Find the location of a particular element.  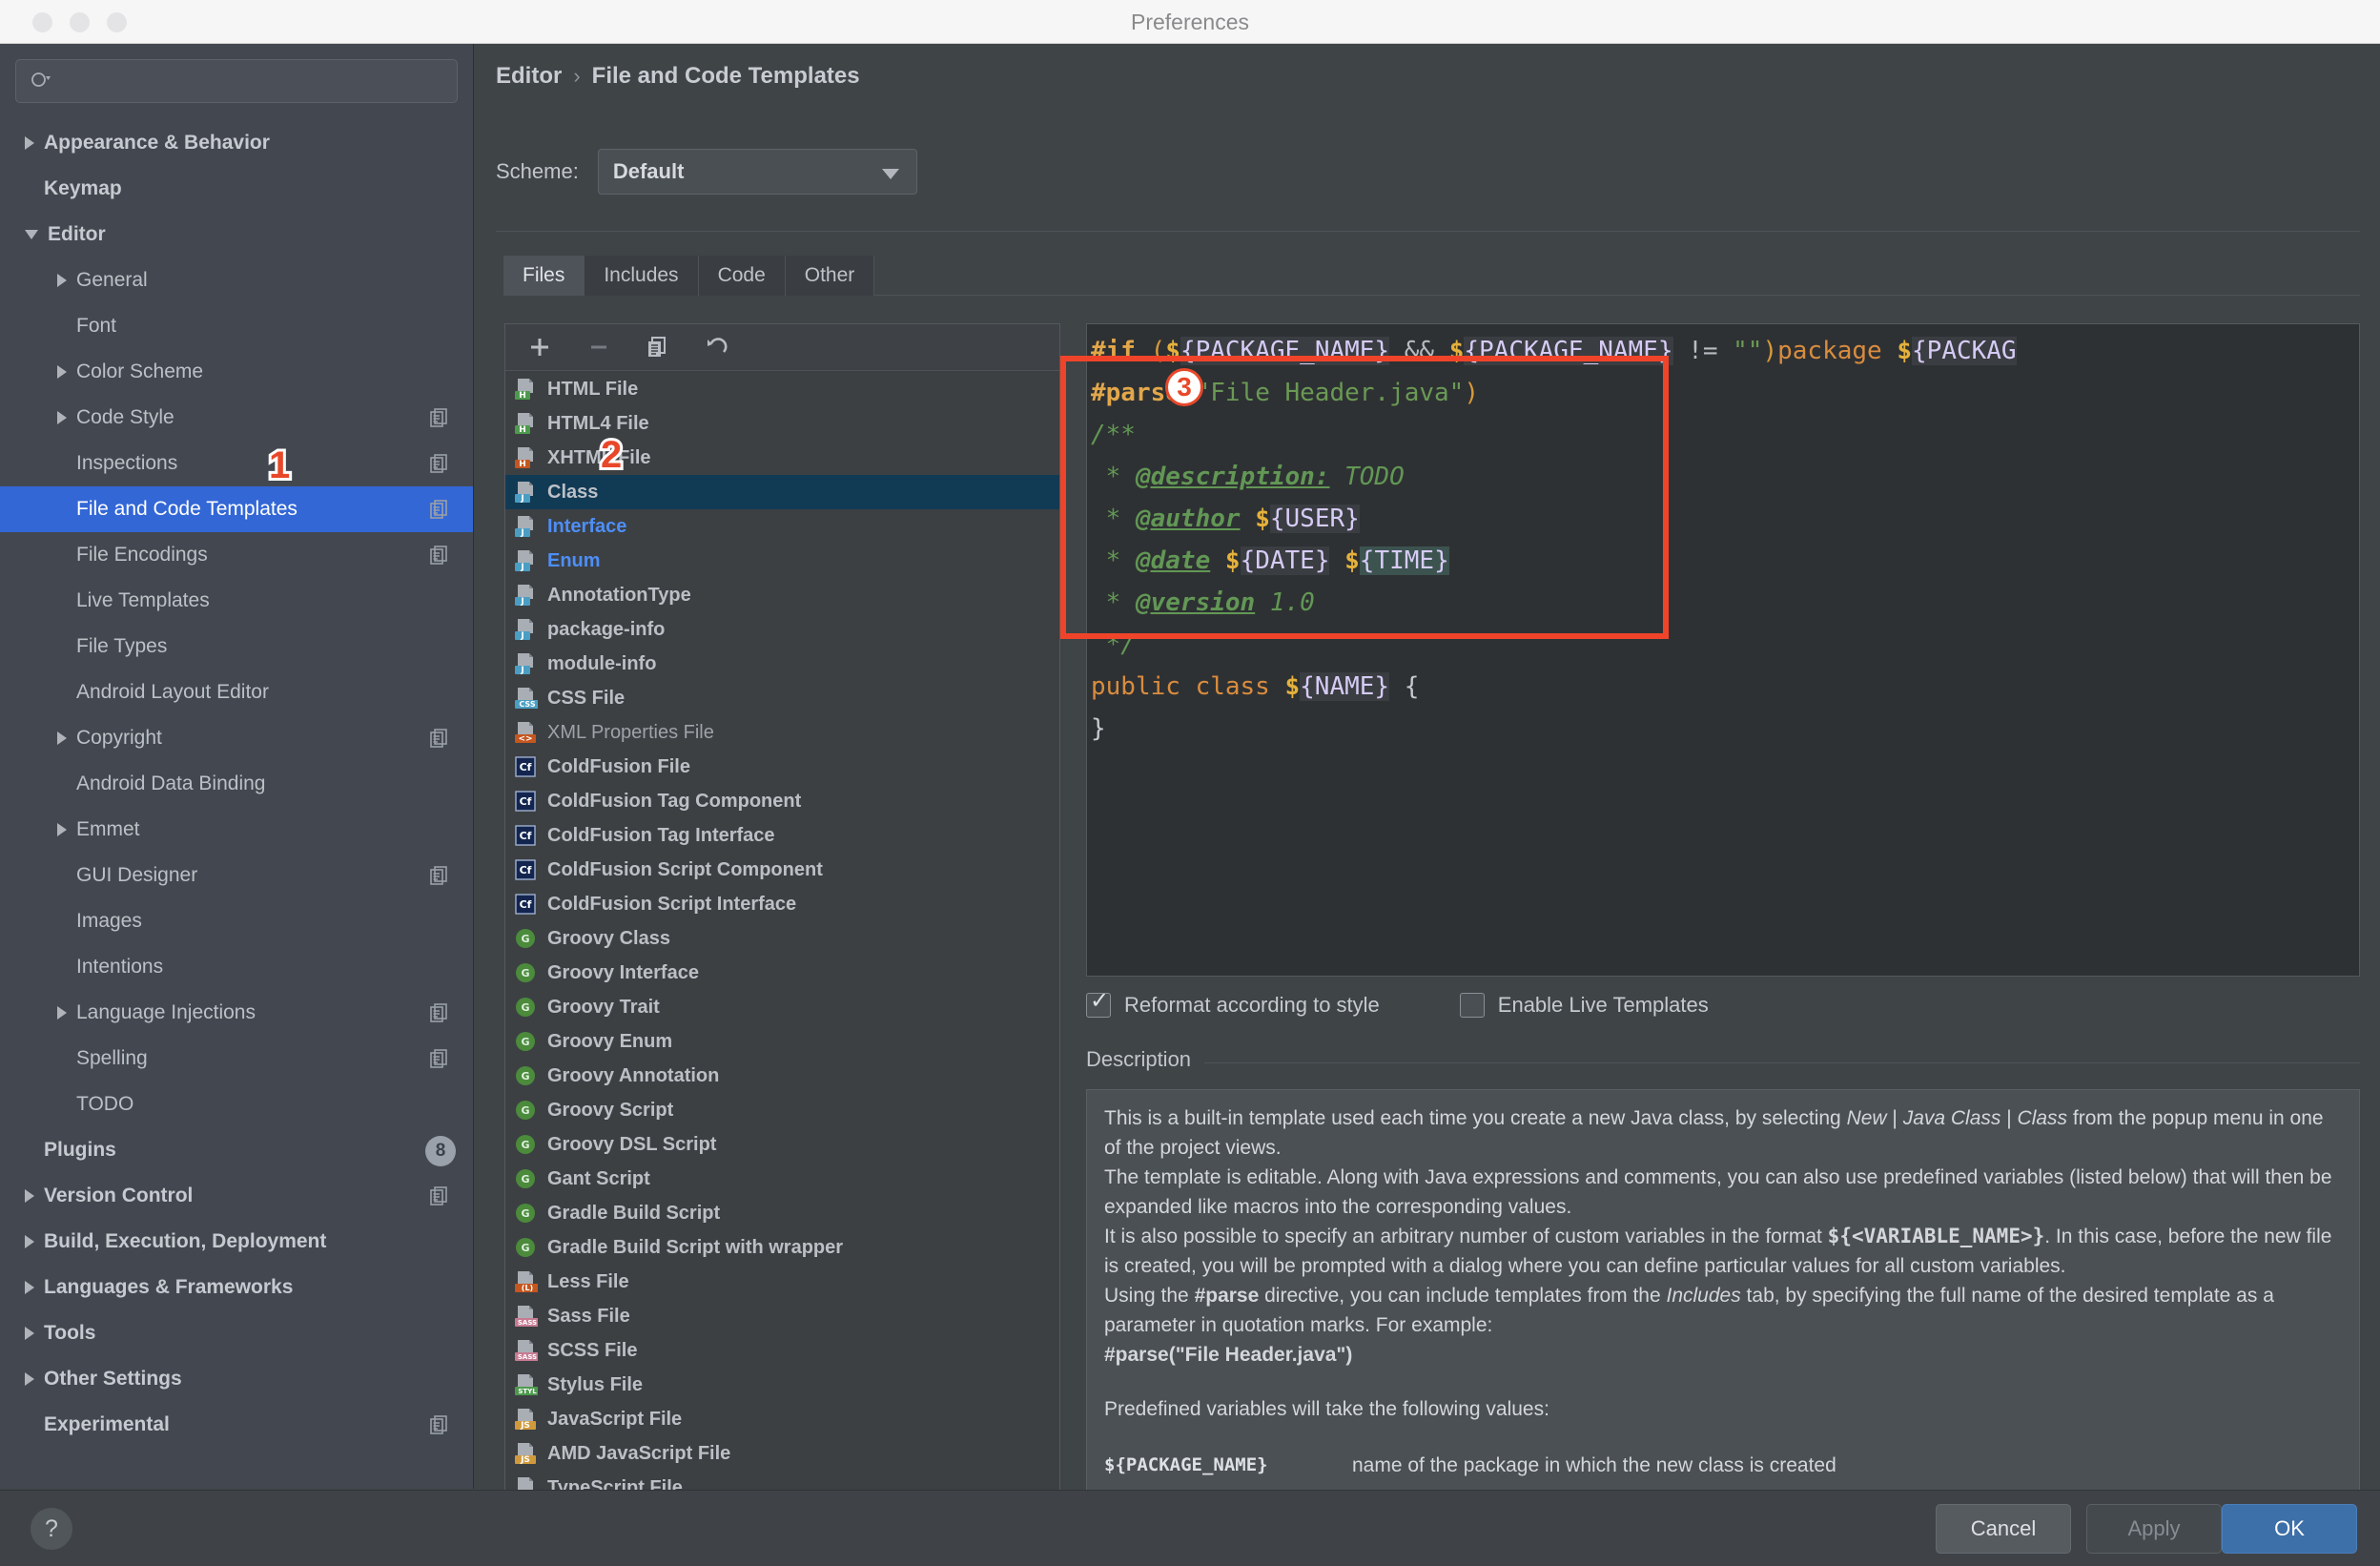

sidebar-item-editor: Editor is located at coordinates (236, 235).